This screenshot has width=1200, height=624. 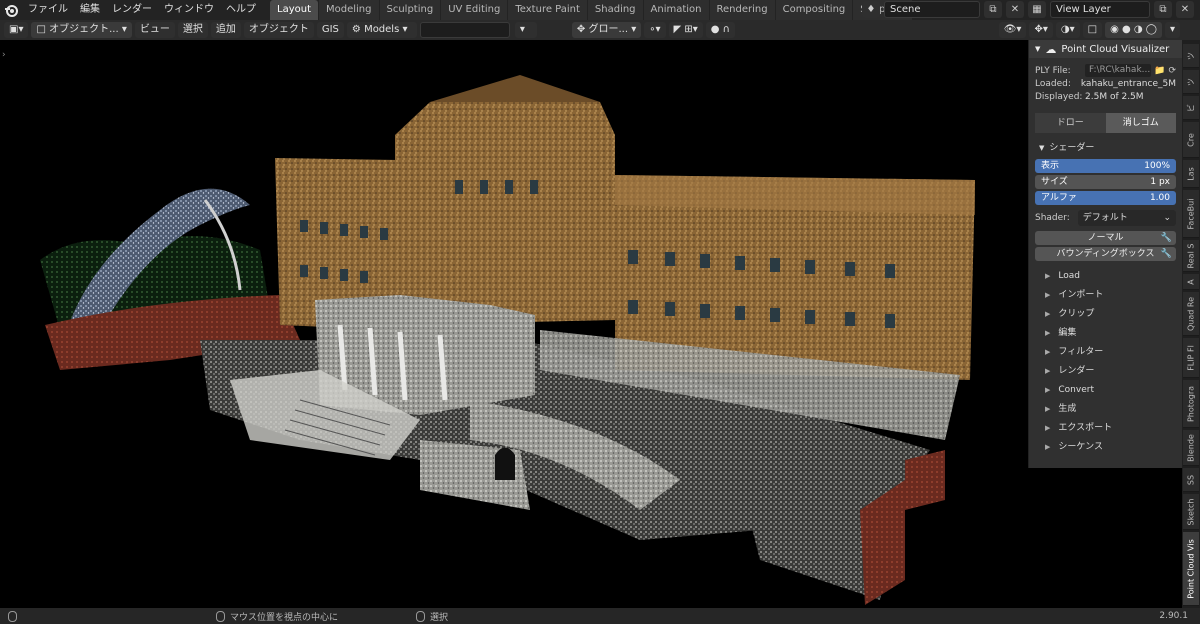 I want to click on sidebar-tab-a: A, so click(x=1191, y=282).